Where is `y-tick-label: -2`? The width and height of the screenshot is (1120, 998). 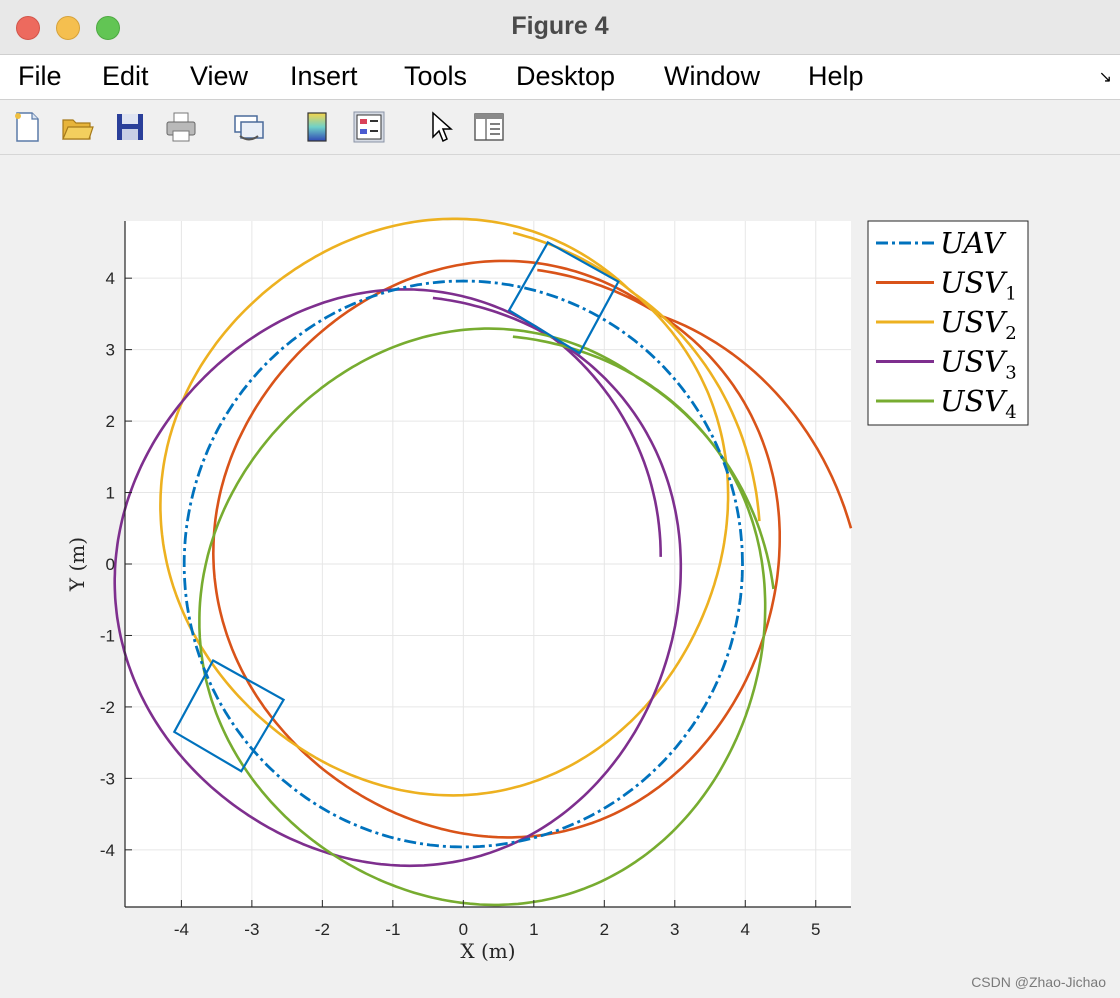 y-tick-label: -2 is located at coordinates (107, 707).